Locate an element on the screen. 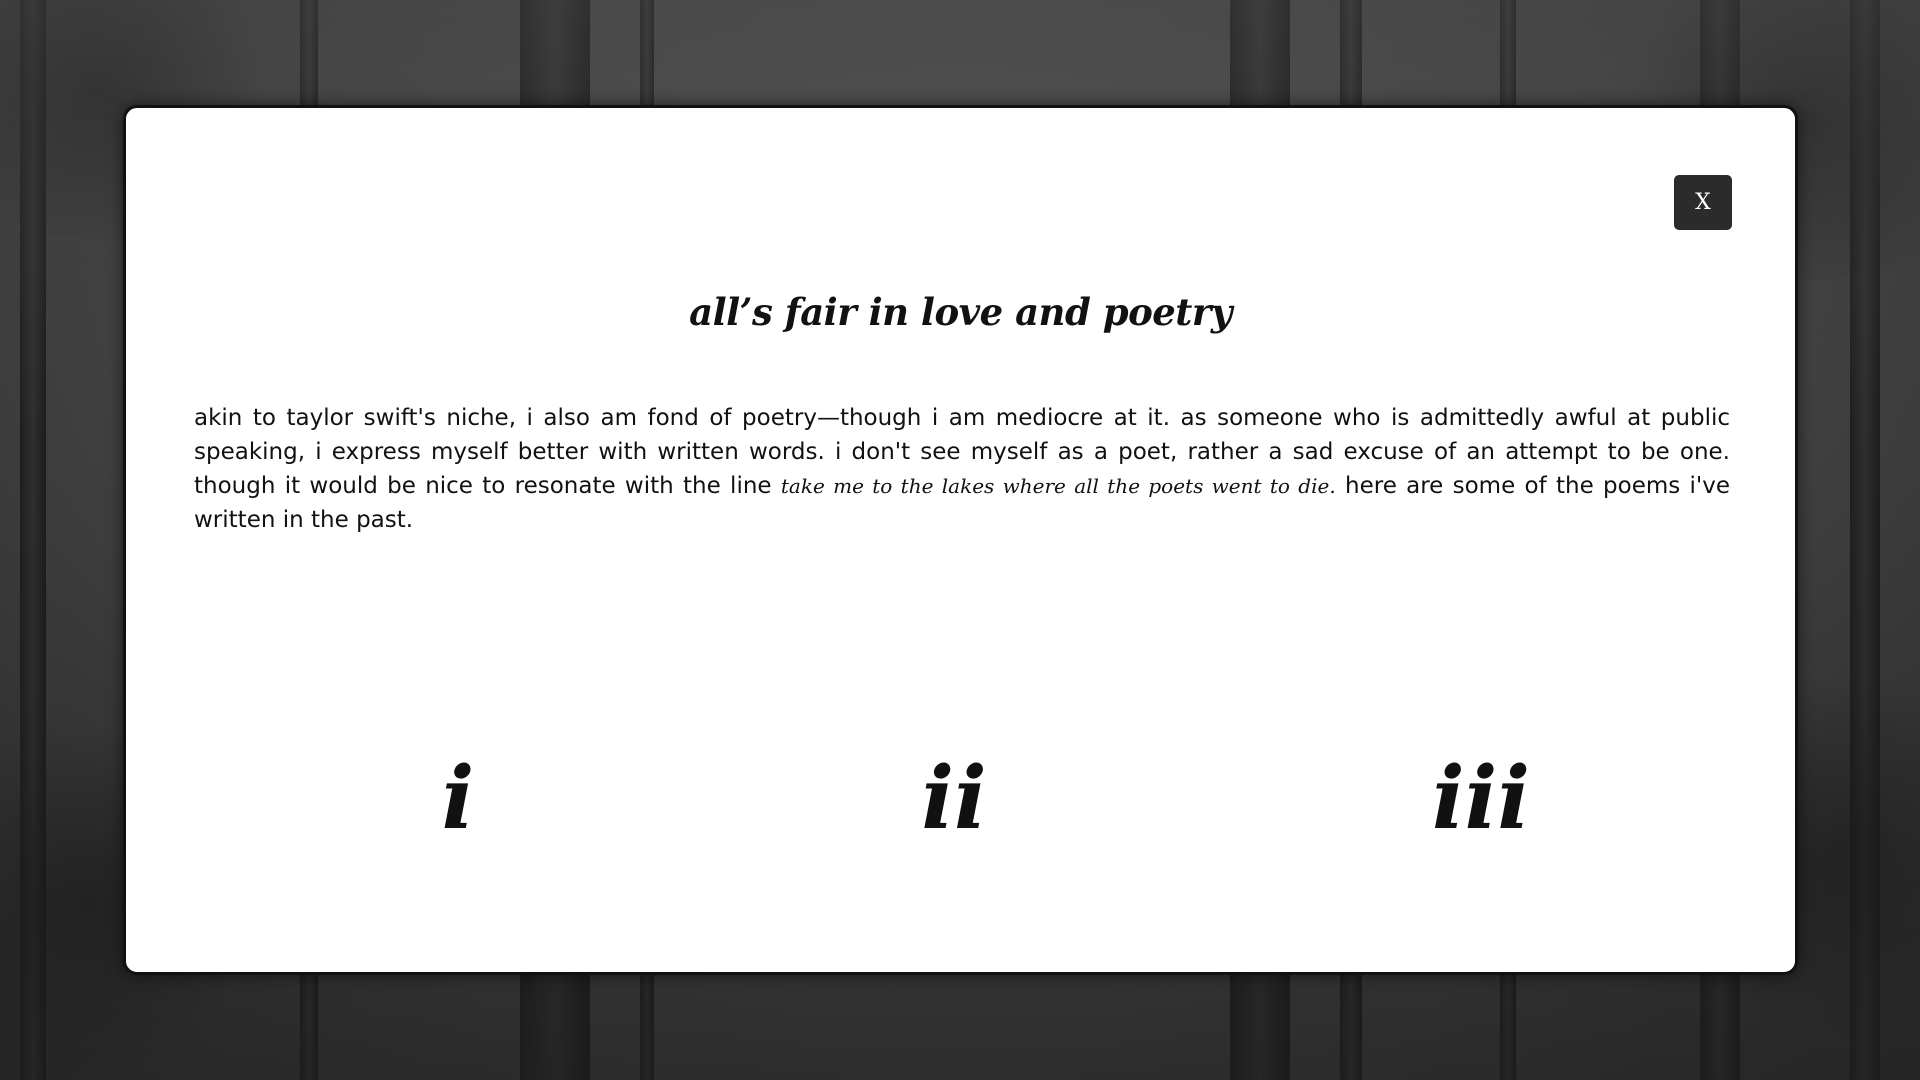  poem-link-ii: ii is located at coordinates (954, 798).